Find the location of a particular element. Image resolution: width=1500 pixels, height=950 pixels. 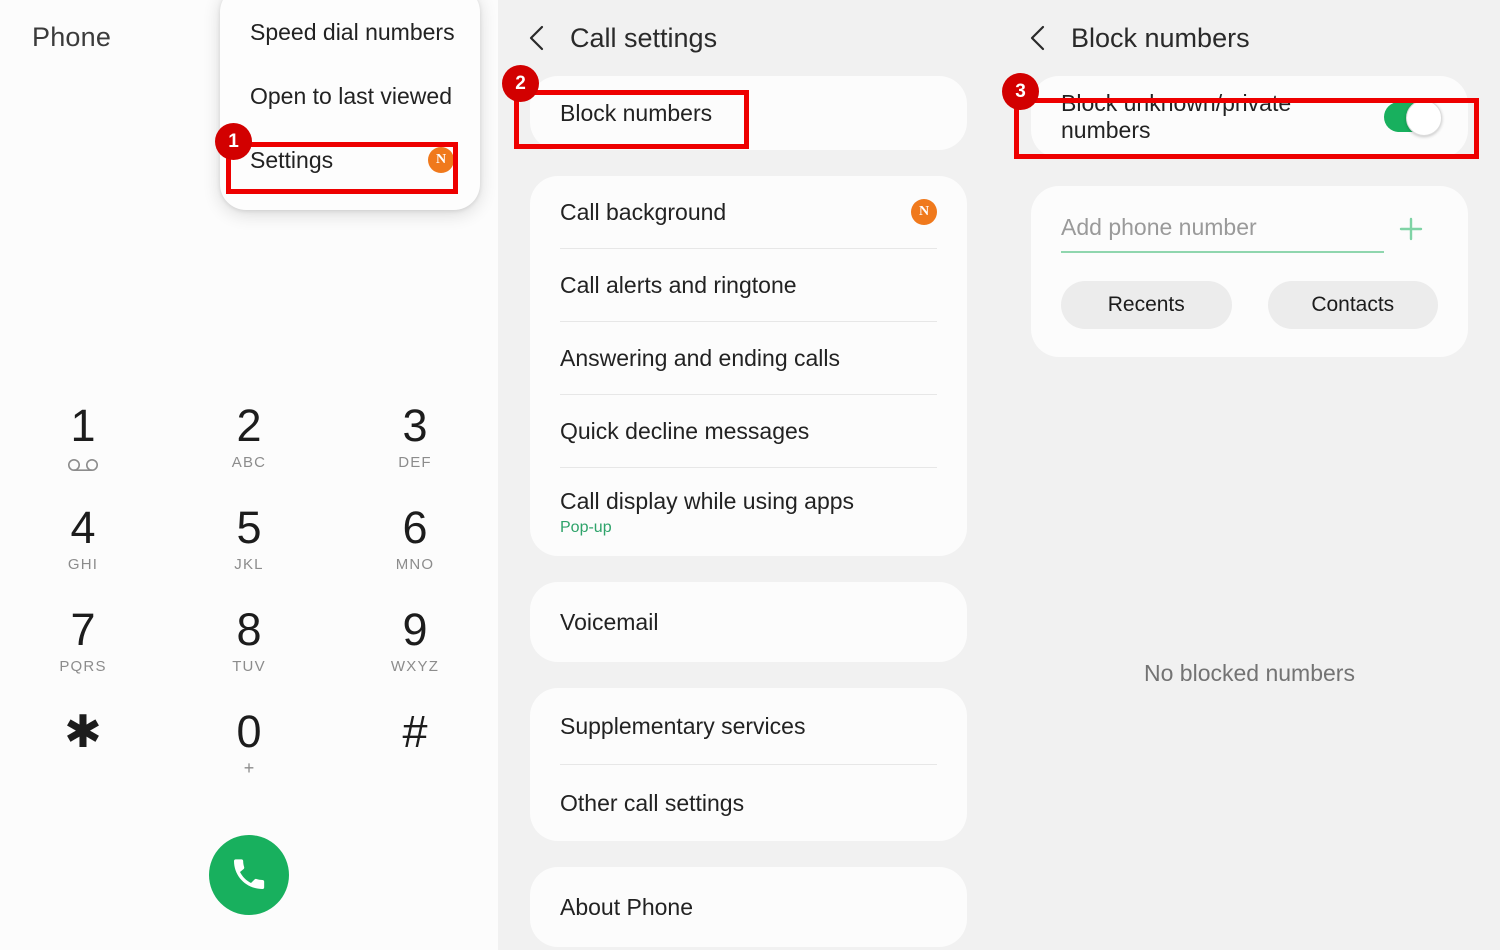

empty-state-text: No blocked numbers is located at coordinates (1249, 673).